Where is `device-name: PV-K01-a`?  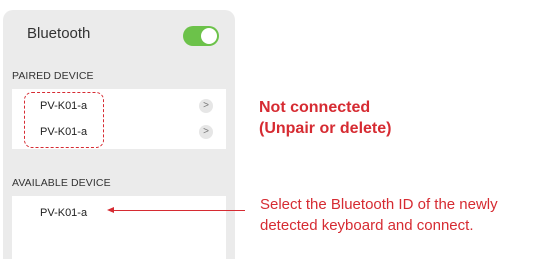
device-name: PV-K01-a is located at coordinates (64, 213).